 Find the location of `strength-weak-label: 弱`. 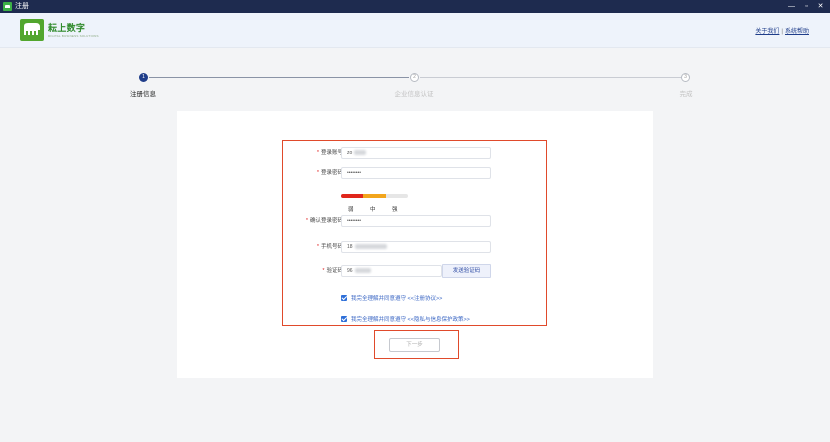

strength-weak-label: 弱 is located at coordinates (351, 210).